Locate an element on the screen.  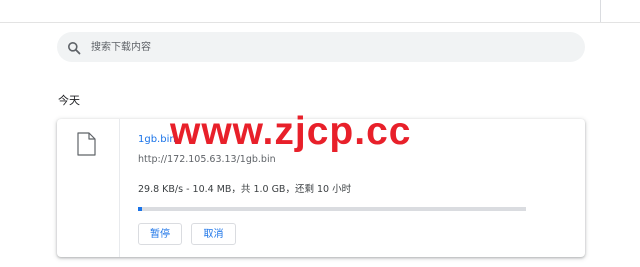
search-box is located at coordinates (321, 47).